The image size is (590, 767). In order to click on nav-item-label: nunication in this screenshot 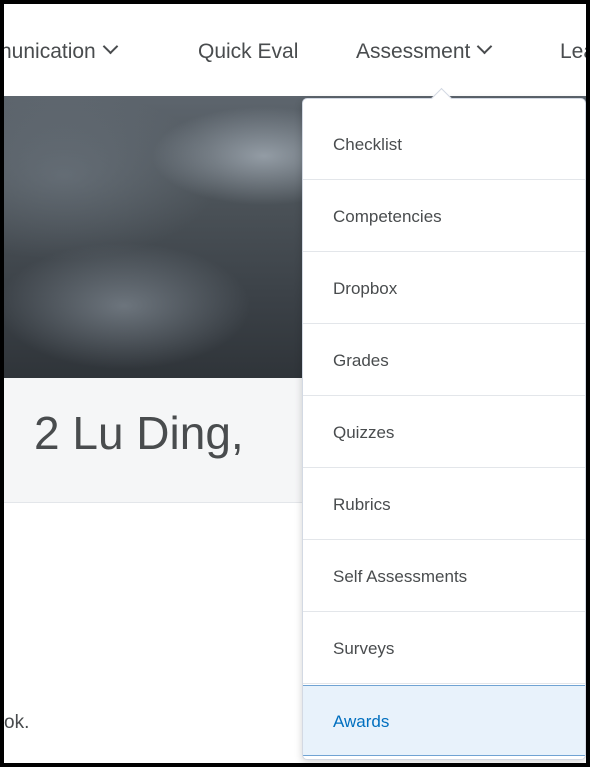, I will do `click(50, 51)`.